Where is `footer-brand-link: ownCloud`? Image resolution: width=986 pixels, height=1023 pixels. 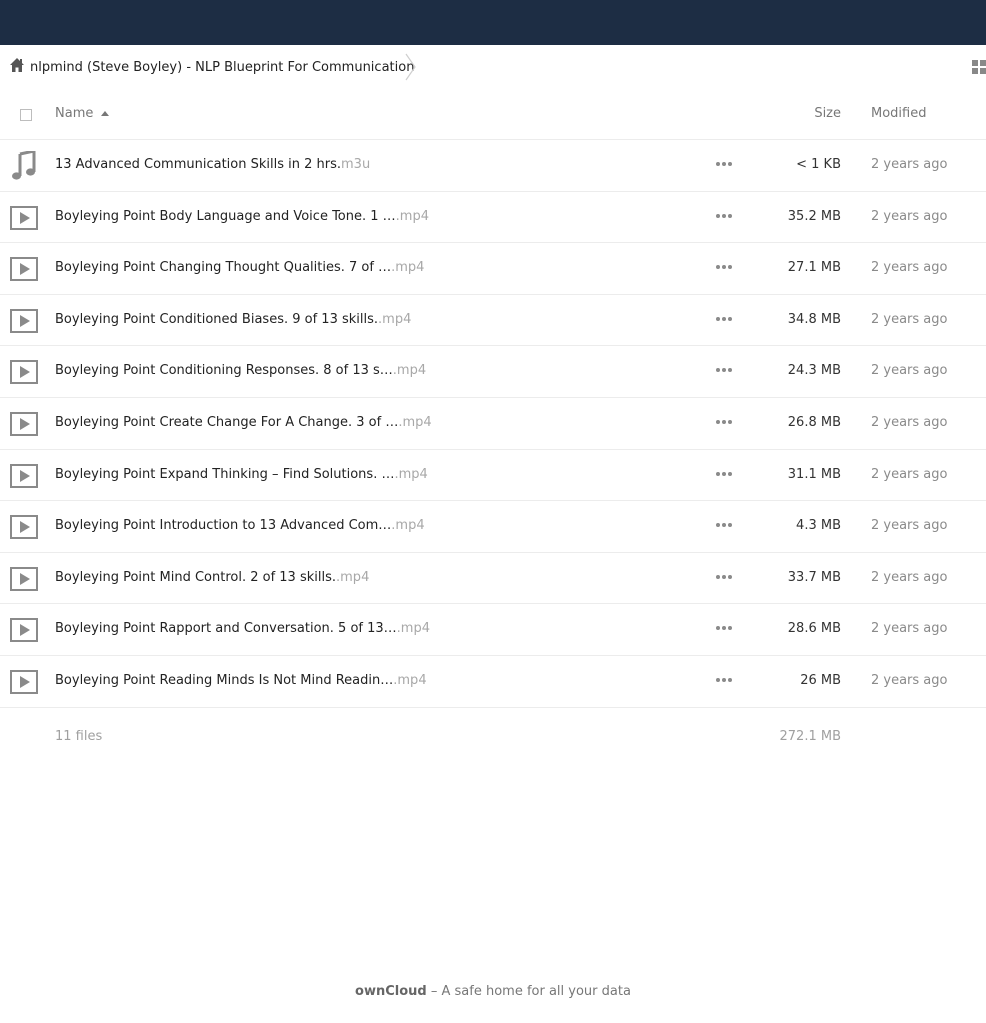 footer-brand-link: ownCloud is located at coordinates (391, 991).